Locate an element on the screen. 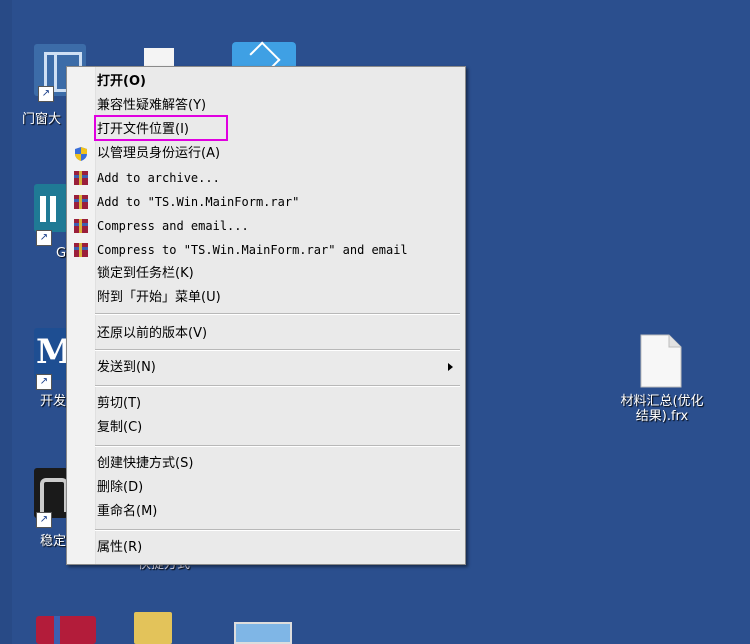  blank-document-icon is located at coordinates (661, 361).